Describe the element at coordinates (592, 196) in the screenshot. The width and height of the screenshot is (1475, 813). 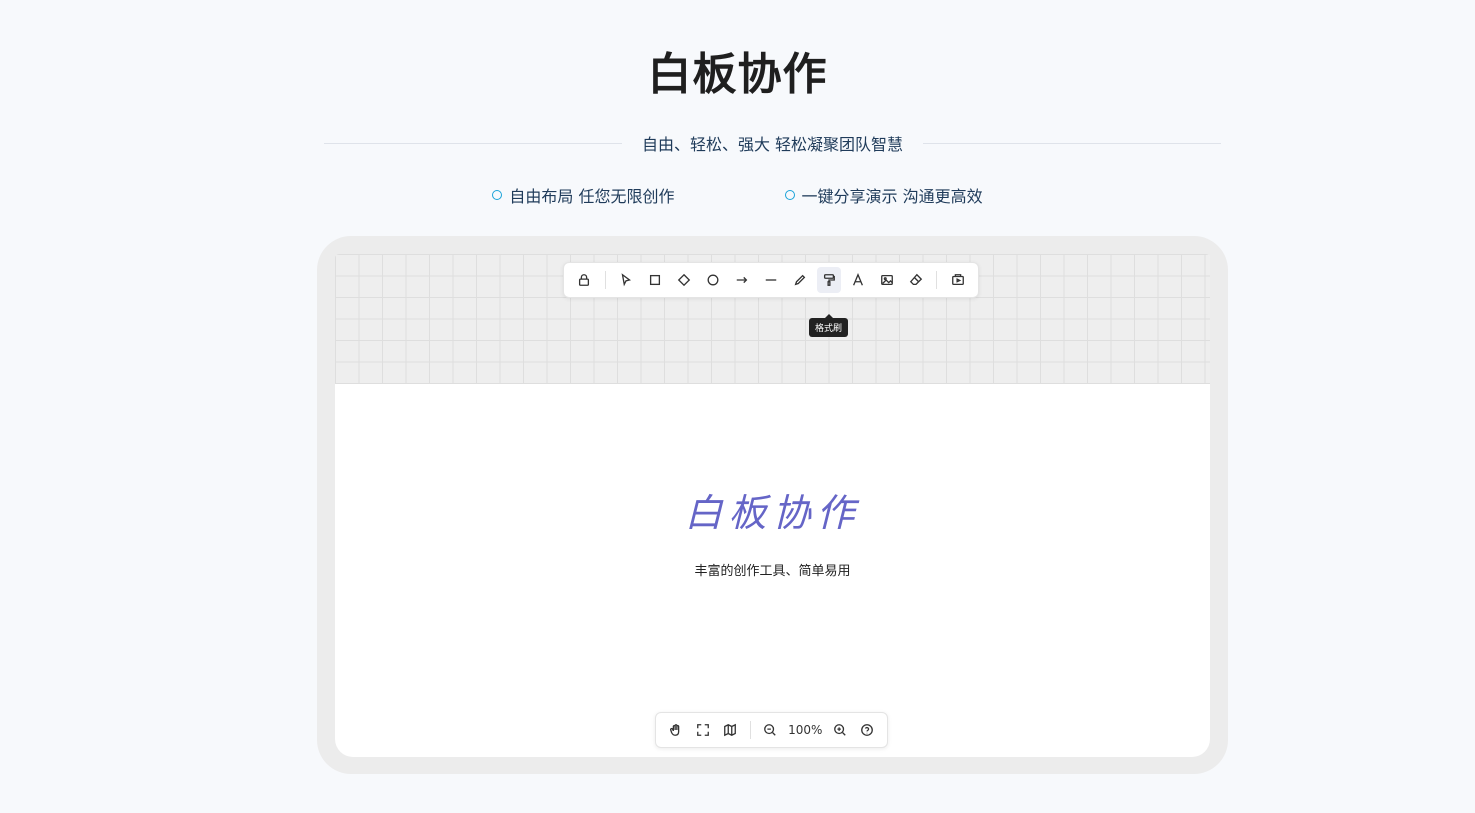
I see `feature-label: 自由布局 任您无限创作` at that location.